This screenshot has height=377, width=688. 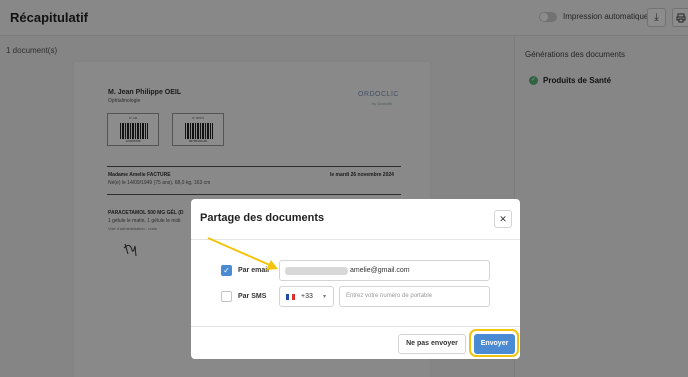 I want to click on annotation-arrow-icon, so click(x=242, y=253).